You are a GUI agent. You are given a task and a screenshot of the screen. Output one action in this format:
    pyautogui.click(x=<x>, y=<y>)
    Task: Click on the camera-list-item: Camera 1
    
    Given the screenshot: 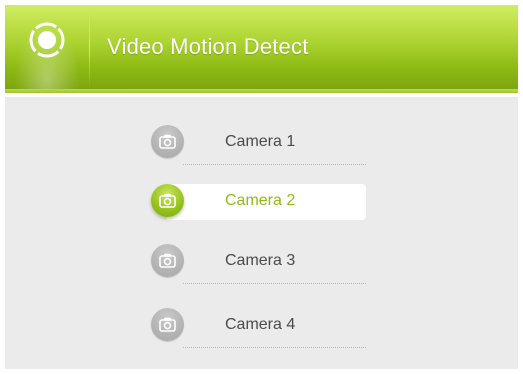 What is the action you would take?
    pyautogui.click(x=258, y=144)
    